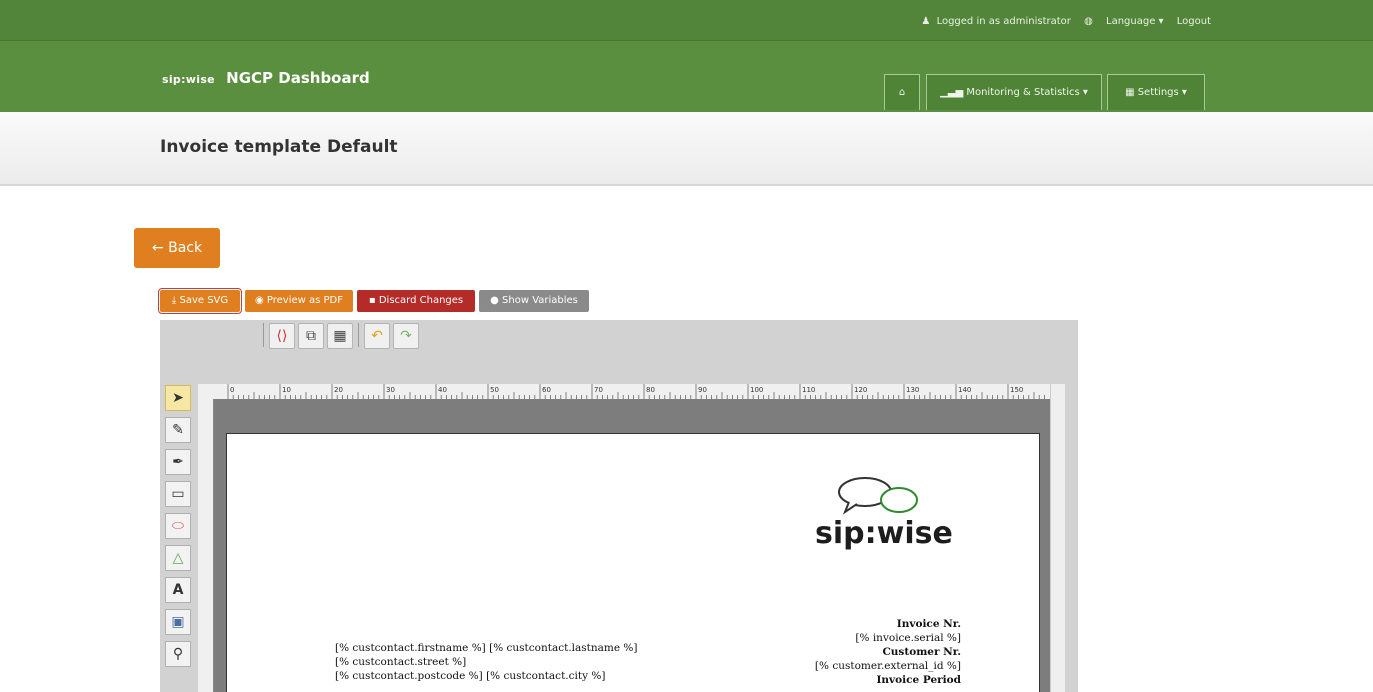 The width and height of the screenshot is (1373, 692). I want to click on logout-link: Logout, so click(1194, 21).